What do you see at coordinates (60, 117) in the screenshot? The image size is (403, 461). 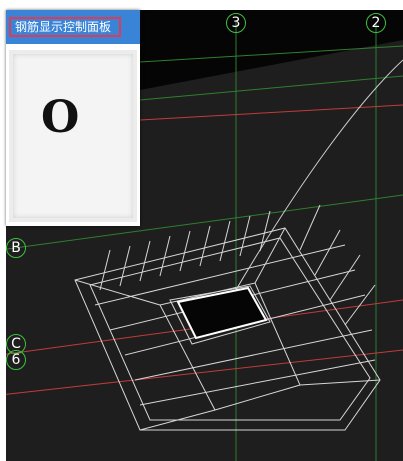 I see `preview-glyph: O` at bounding box center [60, 117].